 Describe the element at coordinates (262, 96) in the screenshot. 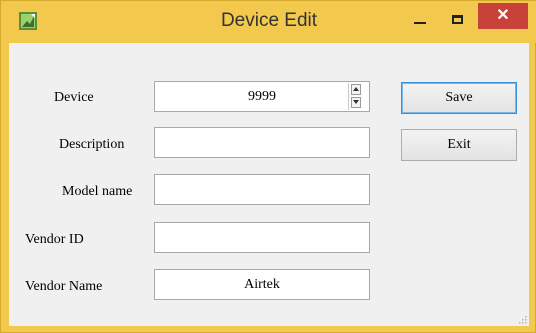

I see `device-spinner-input` at that location.